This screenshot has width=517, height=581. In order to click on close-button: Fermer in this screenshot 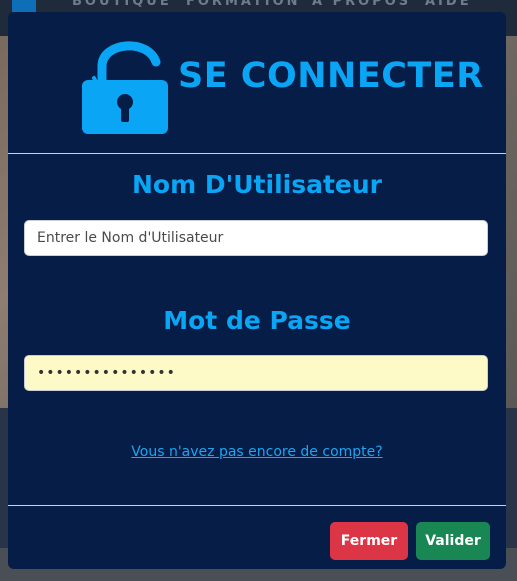, I will do `click(369, 541)`.